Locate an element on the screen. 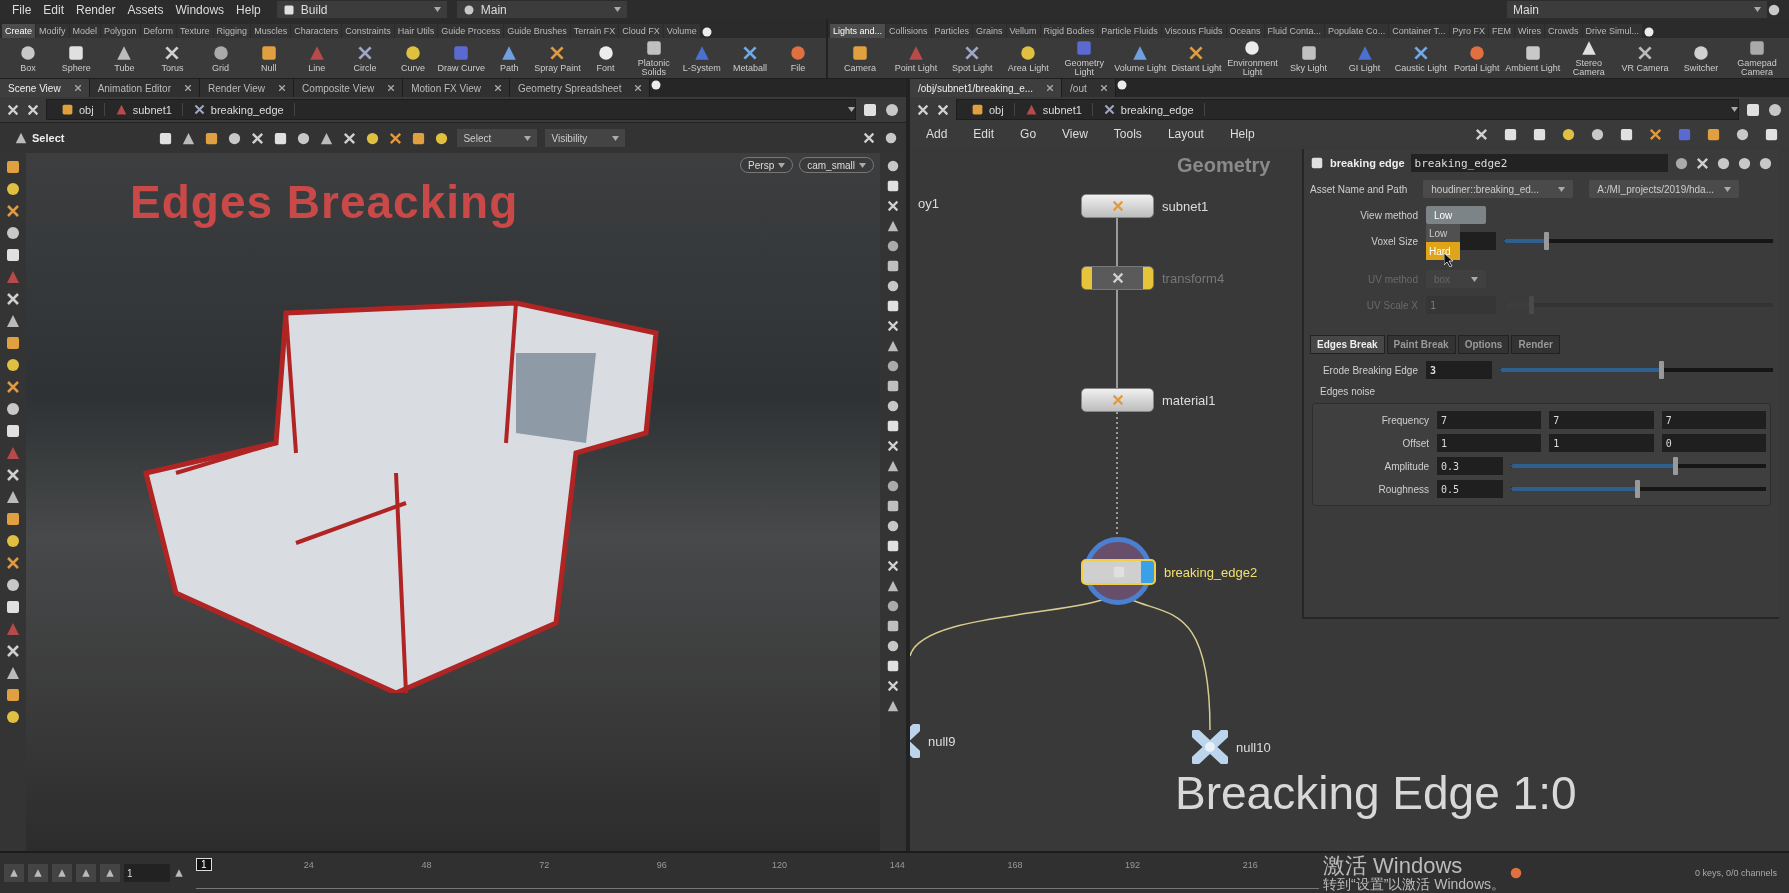 The height and width of the screenshot is (893, 1789). shelf-tab: Terrain FX is located at coordinates (594, 31).